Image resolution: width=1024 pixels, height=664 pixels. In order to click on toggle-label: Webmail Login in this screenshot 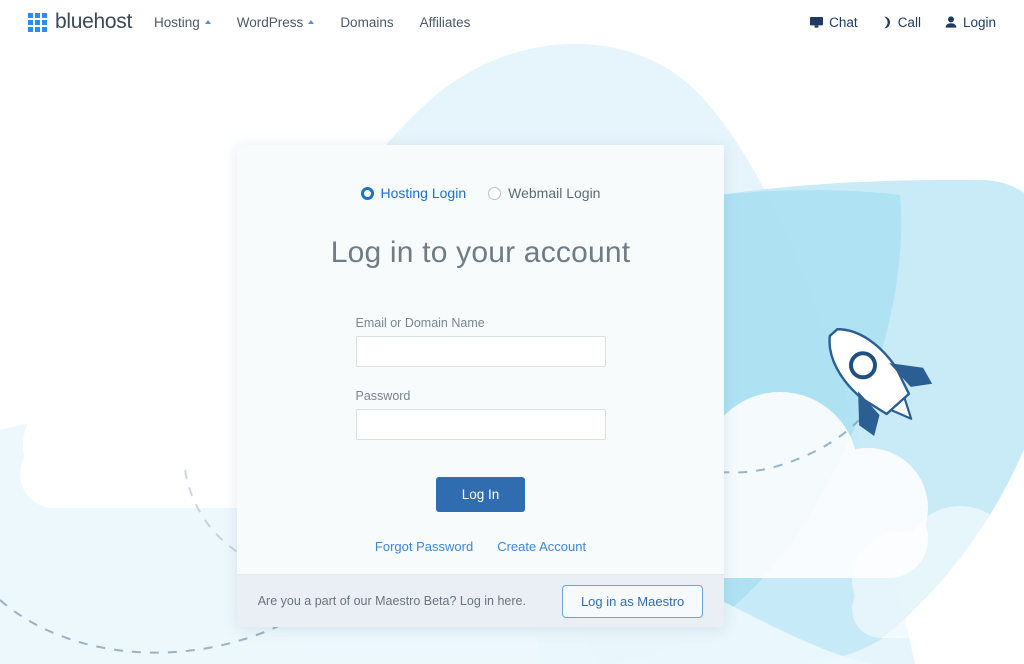, I will do `click(554, 193)`.